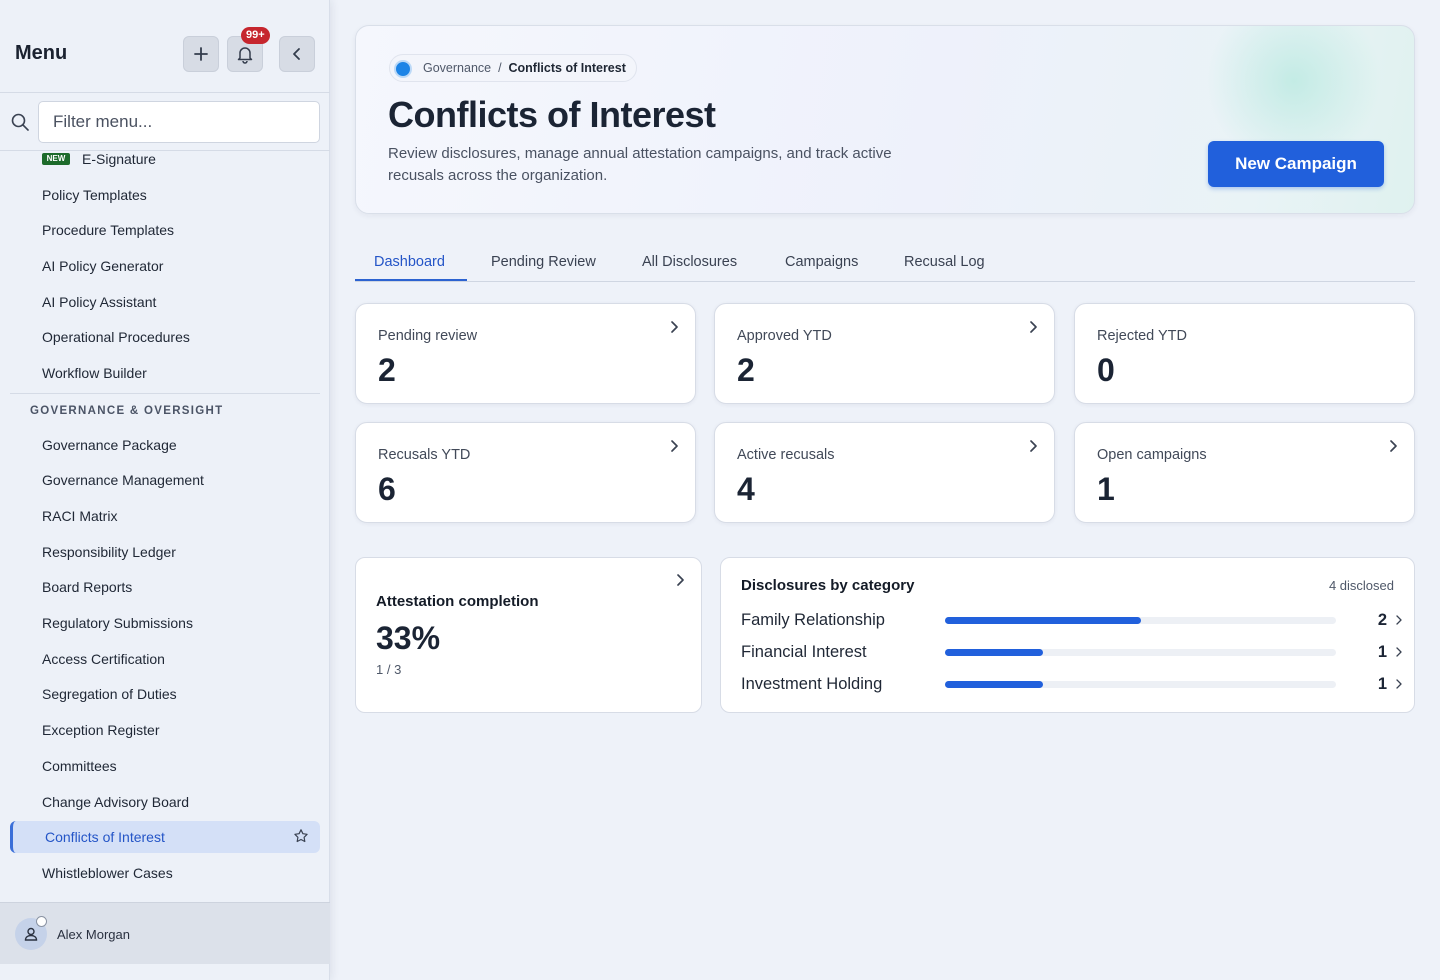  What do you see at coordinates (109, 445) in the screenshot?
I see `sidebar-item-governance-package: Governance Package` at bounding box center [109, 445].